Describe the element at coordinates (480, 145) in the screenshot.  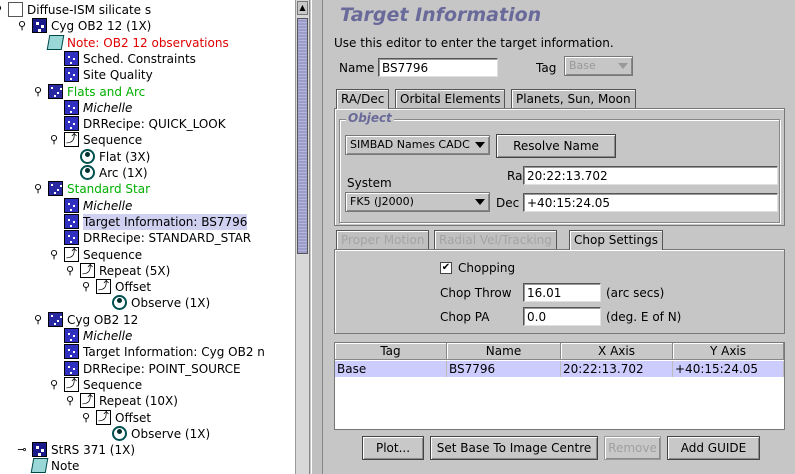
I see `chevron-down-icon` at that location.